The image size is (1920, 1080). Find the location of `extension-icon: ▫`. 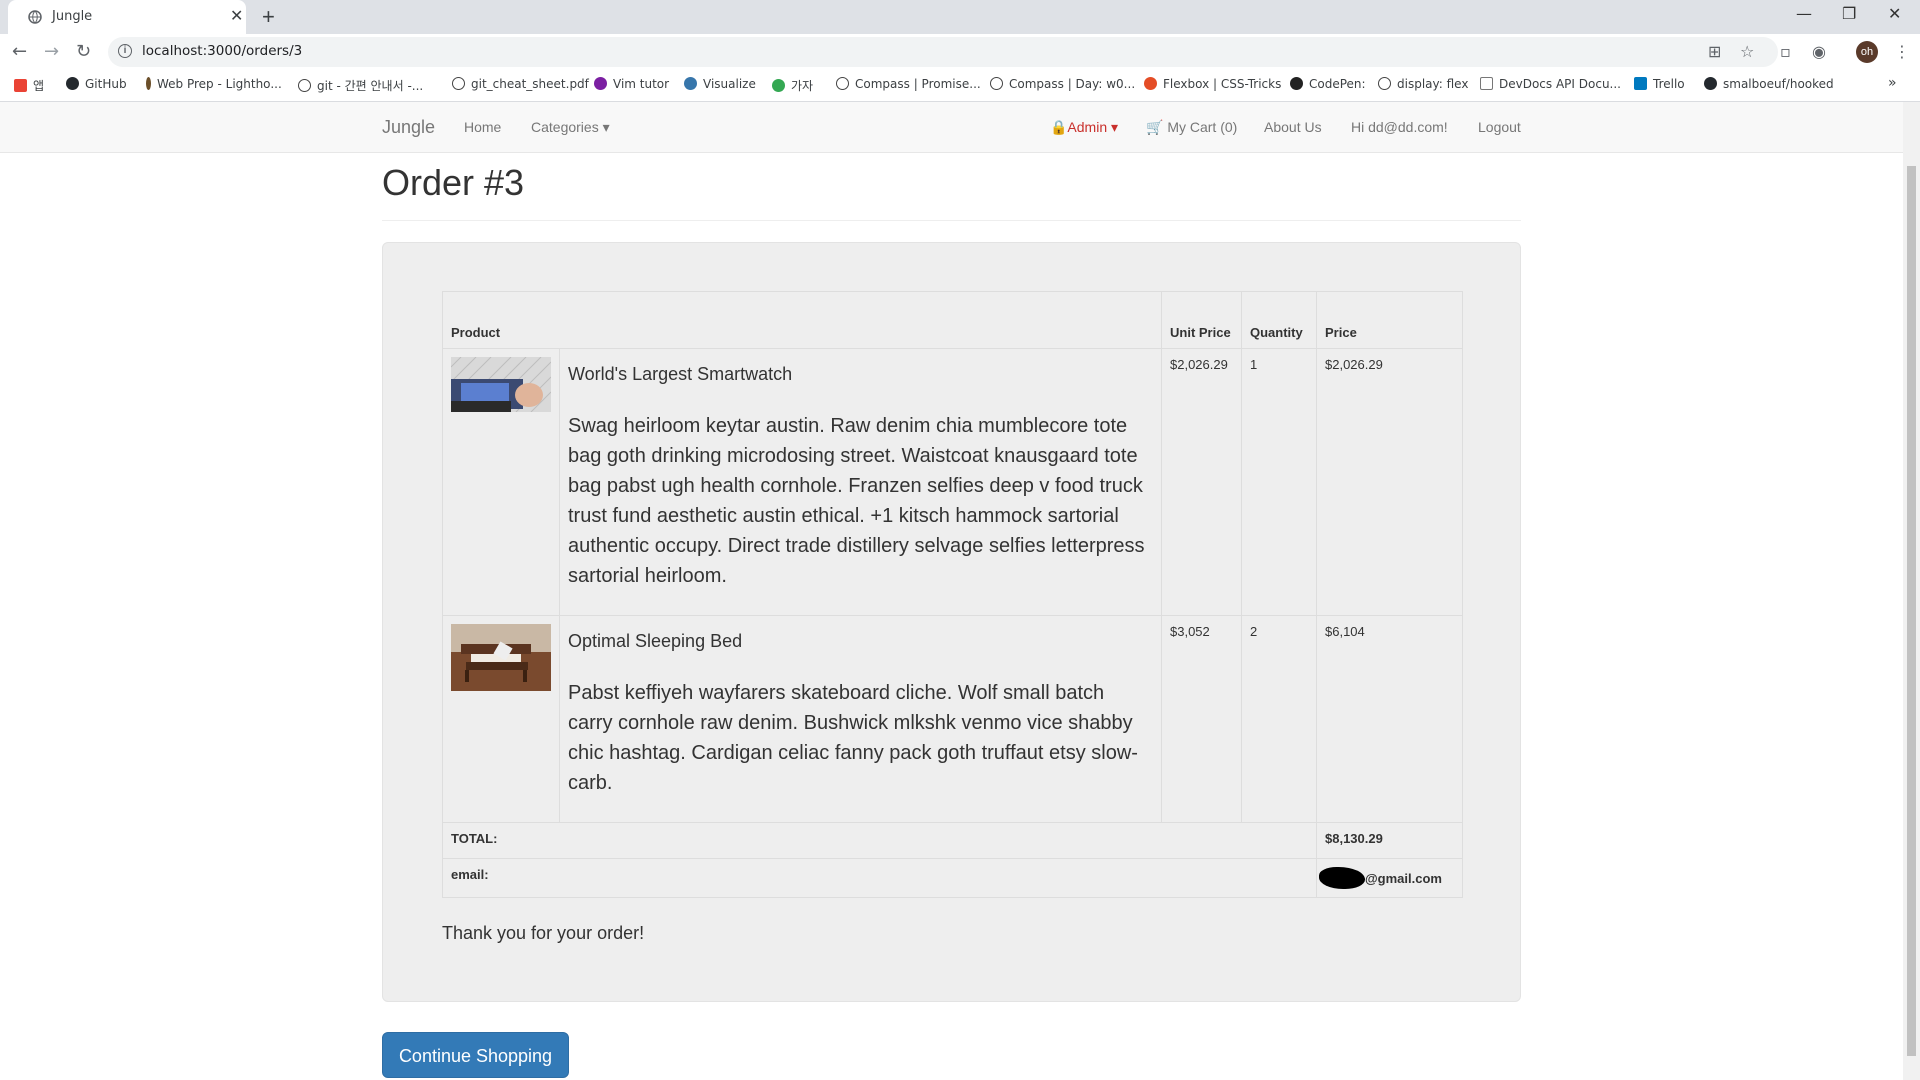

extension-icon: ▫ is located at coordinates (1785, 51).